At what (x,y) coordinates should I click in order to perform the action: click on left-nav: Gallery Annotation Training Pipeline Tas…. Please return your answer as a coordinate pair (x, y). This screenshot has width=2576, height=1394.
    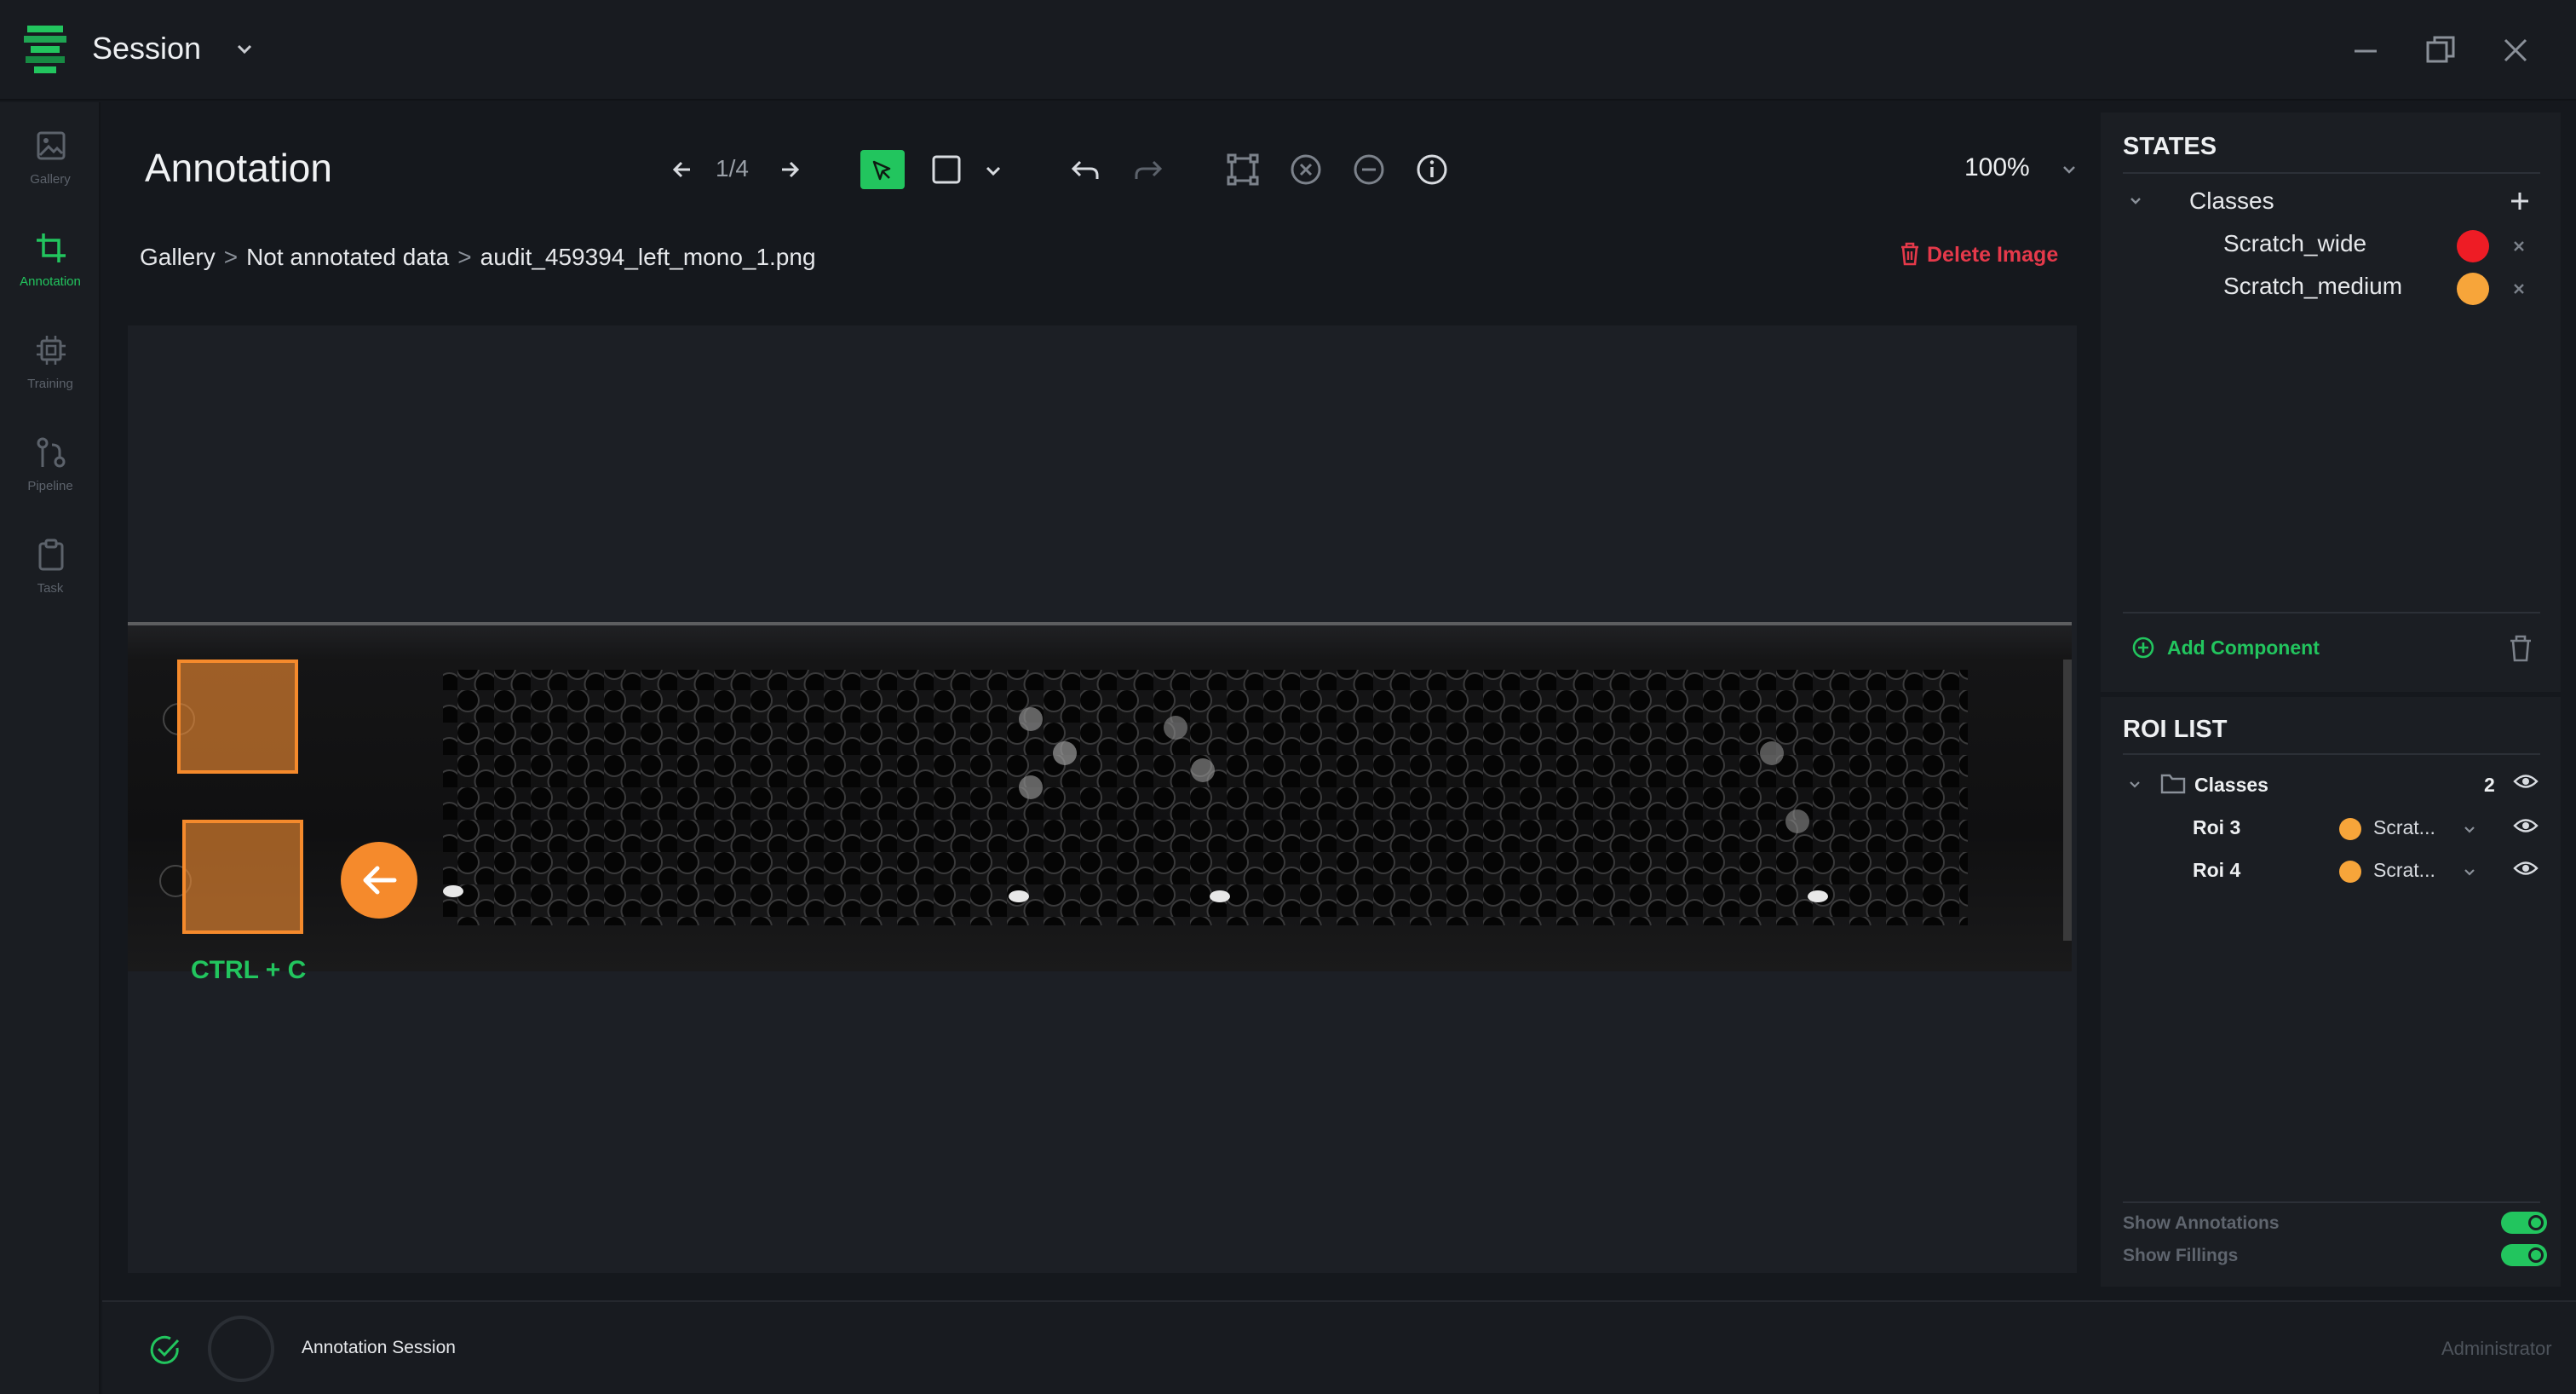
    Looking at the image, I should click on (51, 748).